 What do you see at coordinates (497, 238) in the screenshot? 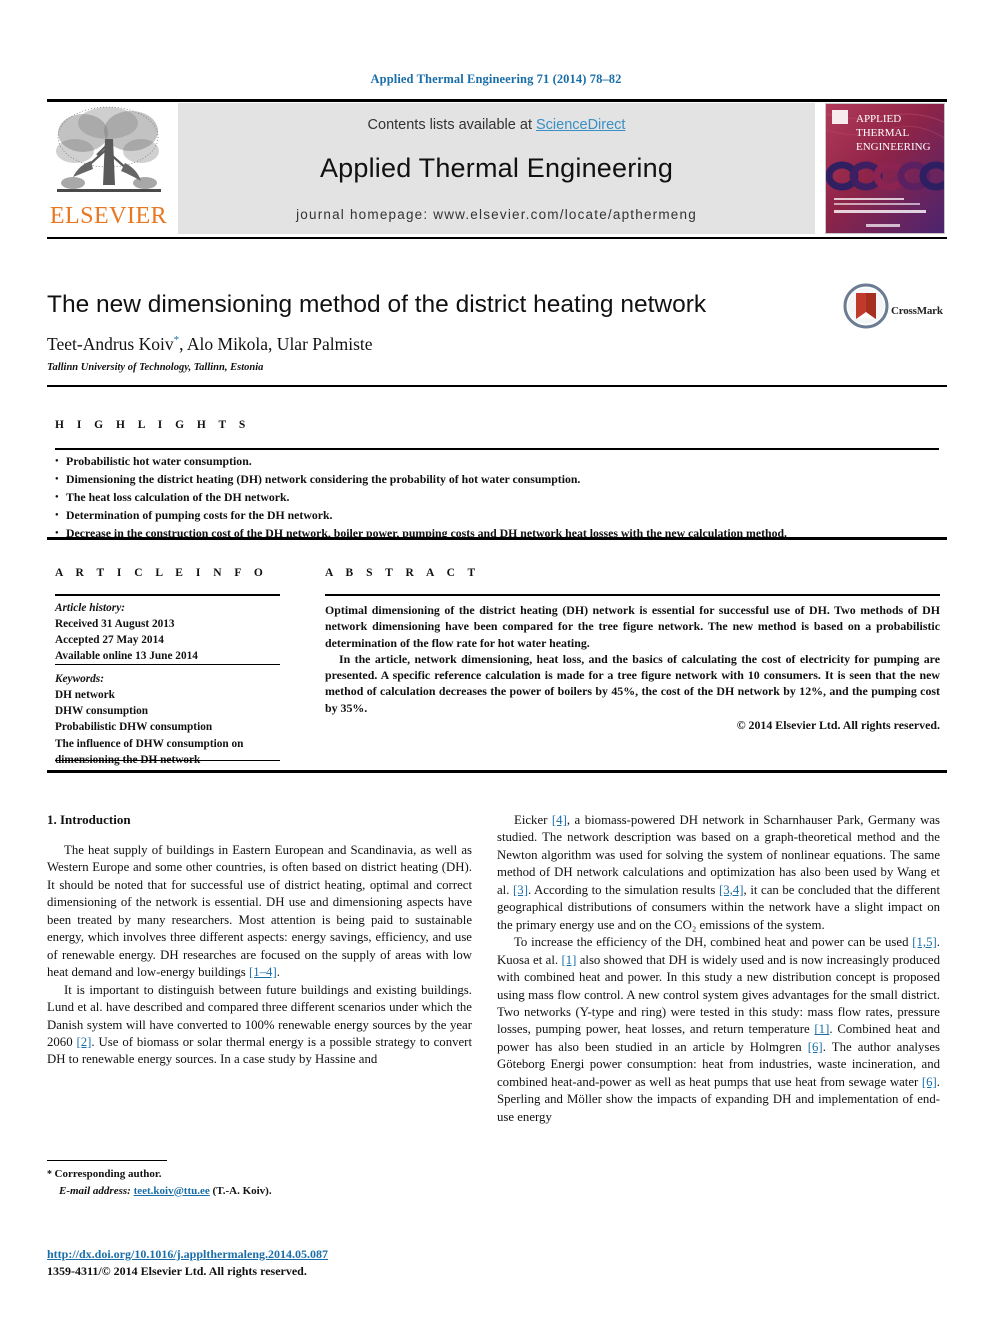
I see `masthead-bottom-rule` at bounding box center [497, 238].